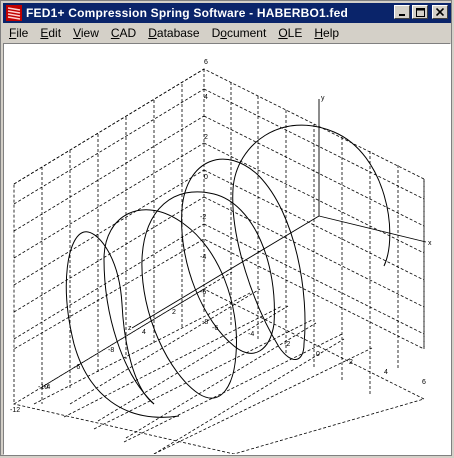 Image resolution: width=454 pixels, height=458 pixels. What do you see at coordinates (144, 332) in the screenshot?
I see `z-tick: 4` at bounding box center [144, 332].